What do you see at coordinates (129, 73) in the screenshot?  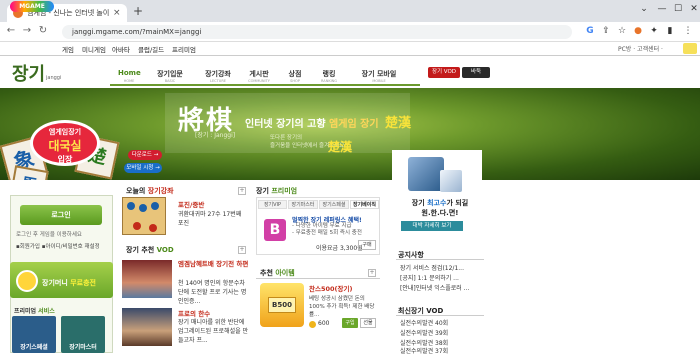 I see `menu-home: Home` at bounding box center [129, 73].